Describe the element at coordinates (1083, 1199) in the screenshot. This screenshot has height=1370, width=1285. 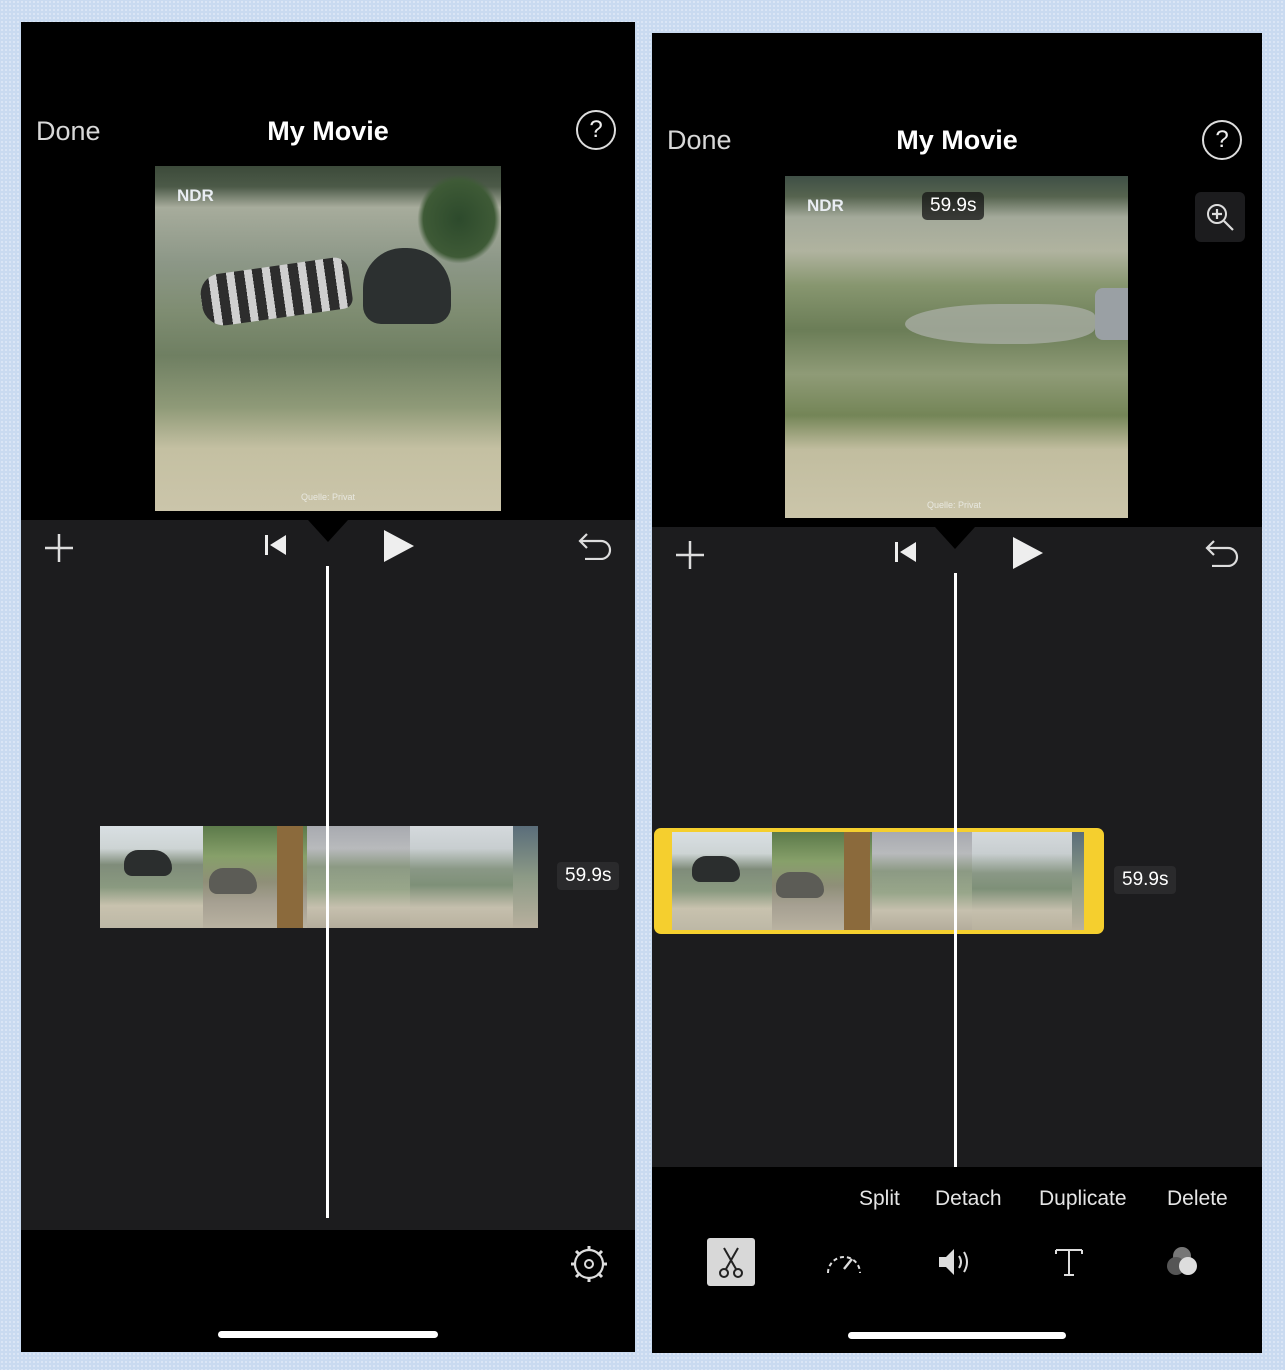
I see `duplicate-button: Duplicate` at that location.